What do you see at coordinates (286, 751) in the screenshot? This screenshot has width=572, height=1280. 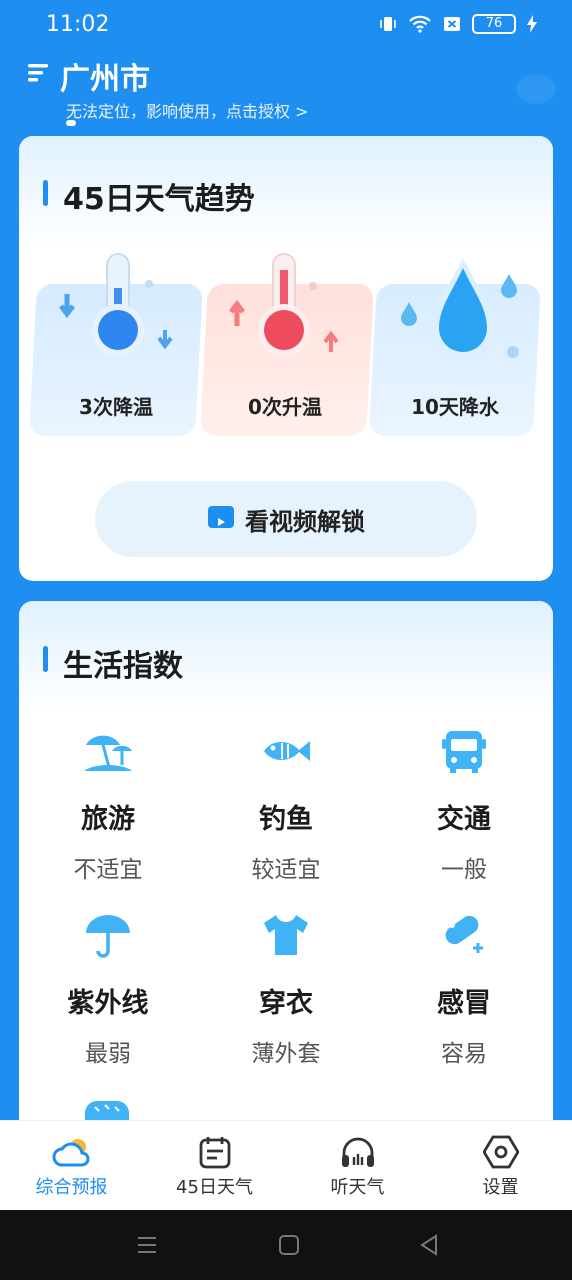 I see `fish-icon` at bounding box center [286, 751].